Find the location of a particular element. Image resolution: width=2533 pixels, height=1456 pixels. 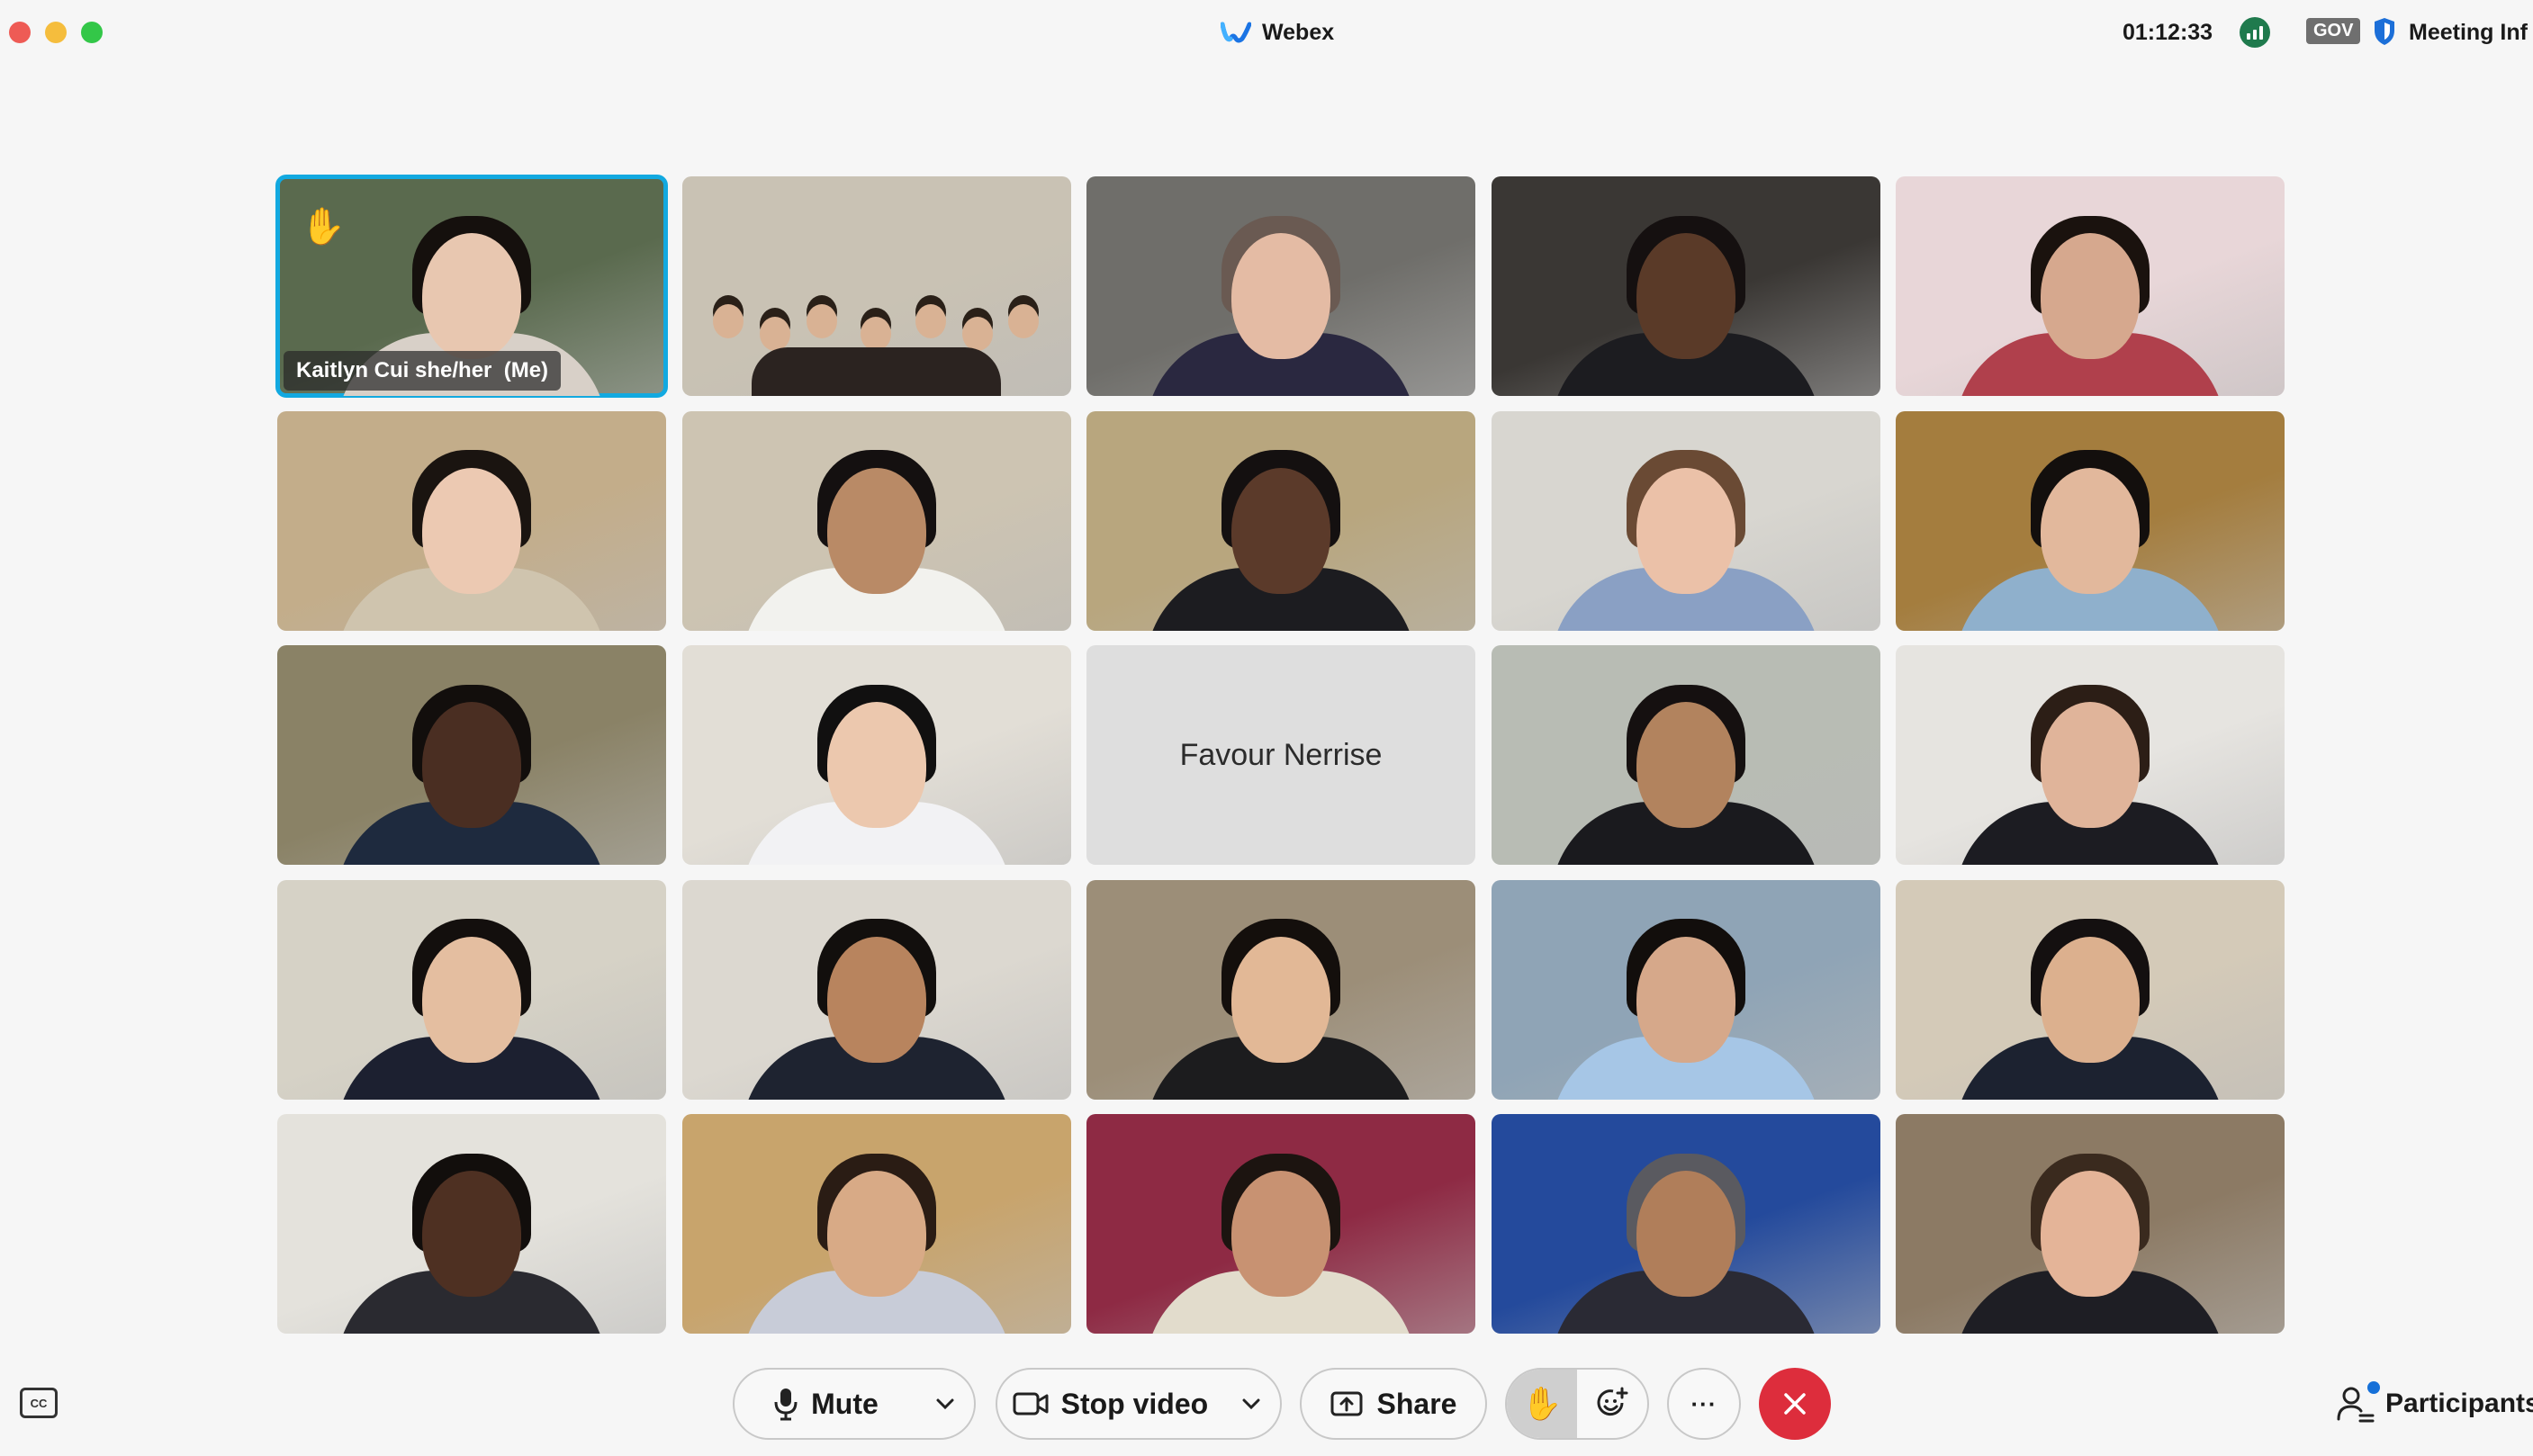

shield-icon is located at coordinates (2384, 31).